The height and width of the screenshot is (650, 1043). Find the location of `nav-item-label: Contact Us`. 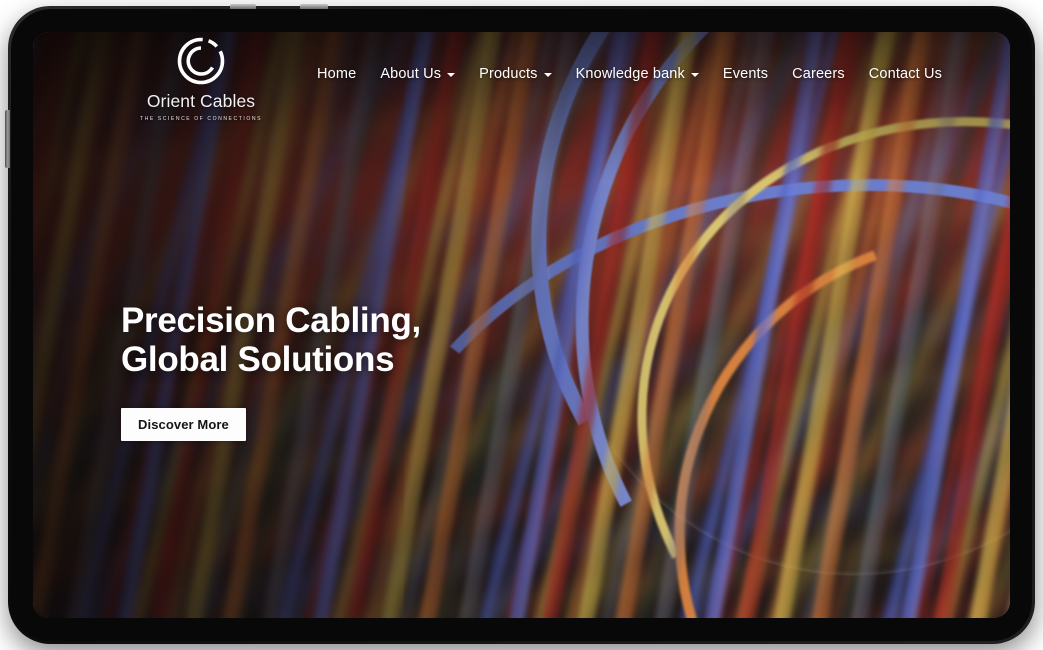

nav-item-label: Contact Us is located at coordinates (905, 74).